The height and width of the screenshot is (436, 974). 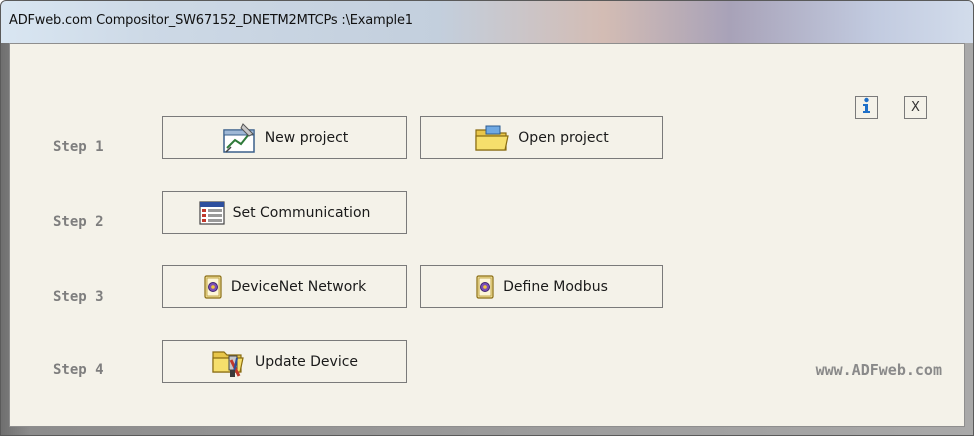 What do you see at coordinates (492, 138) in the screenshot?
I see `folder-open-icon` at bounding box center [492, 138].